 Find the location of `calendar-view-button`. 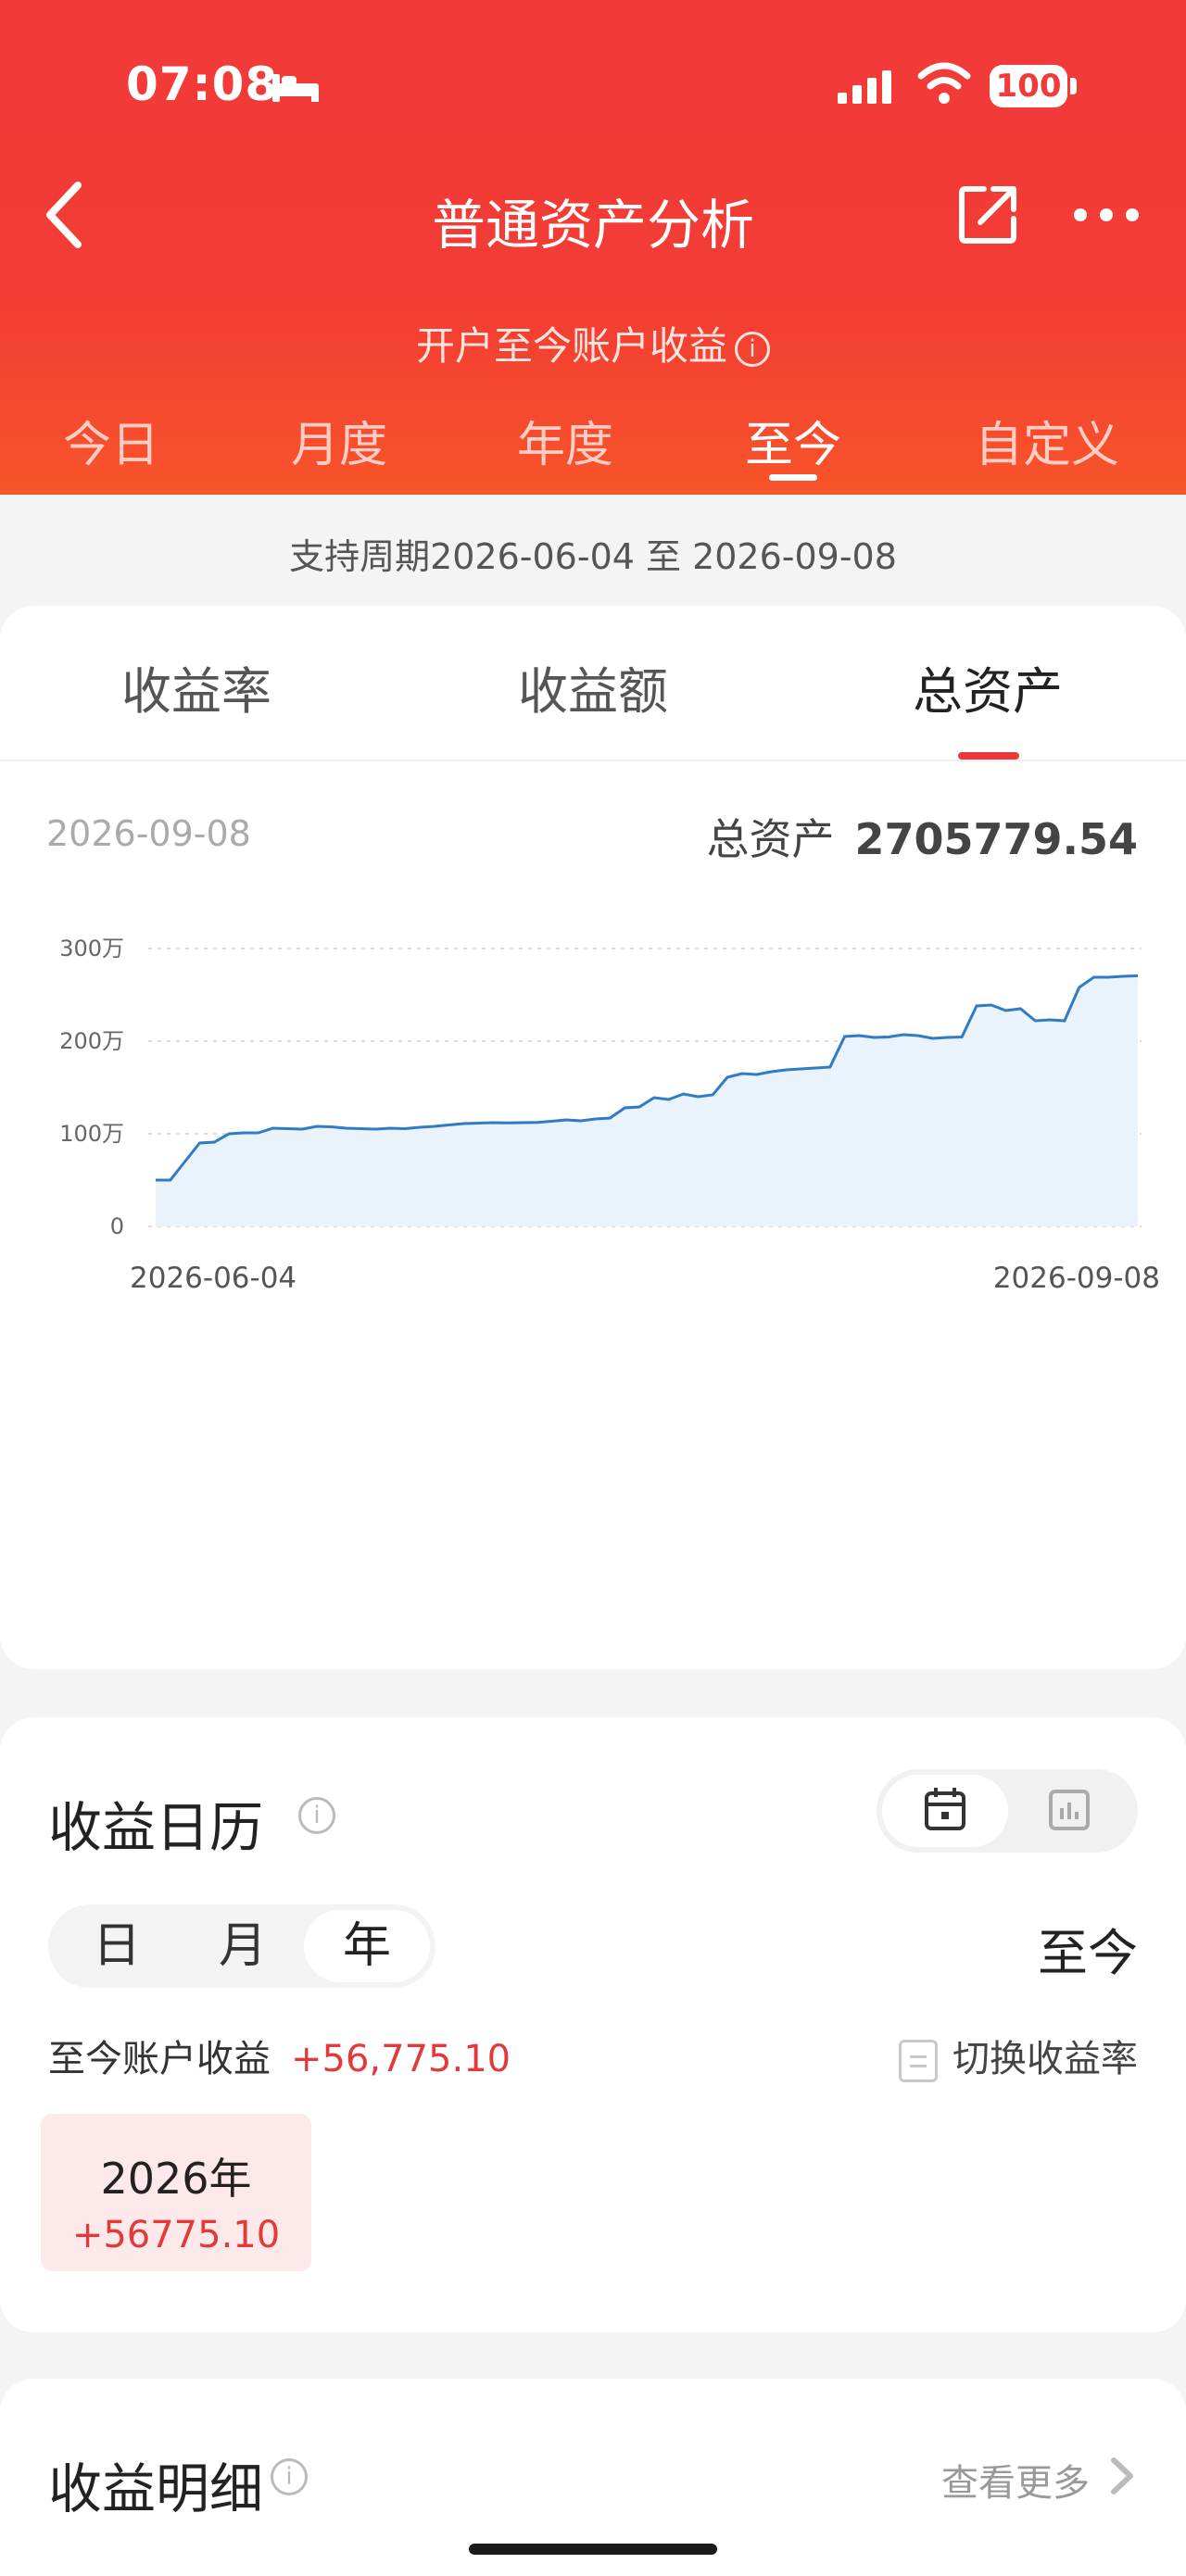

calendar-view-button is located at coordinates (945, 1811).